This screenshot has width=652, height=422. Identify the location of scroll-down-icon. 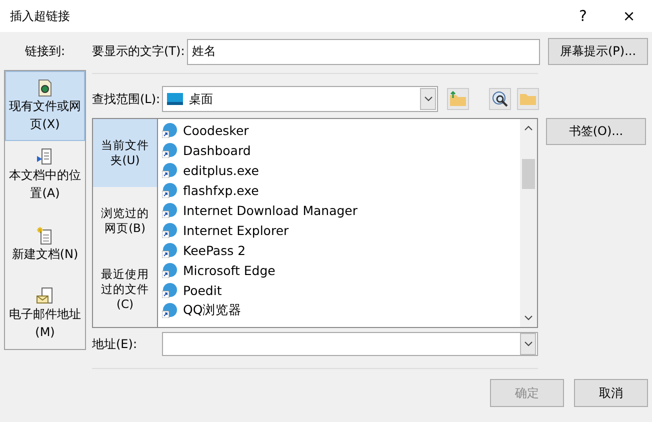
(528, 318).